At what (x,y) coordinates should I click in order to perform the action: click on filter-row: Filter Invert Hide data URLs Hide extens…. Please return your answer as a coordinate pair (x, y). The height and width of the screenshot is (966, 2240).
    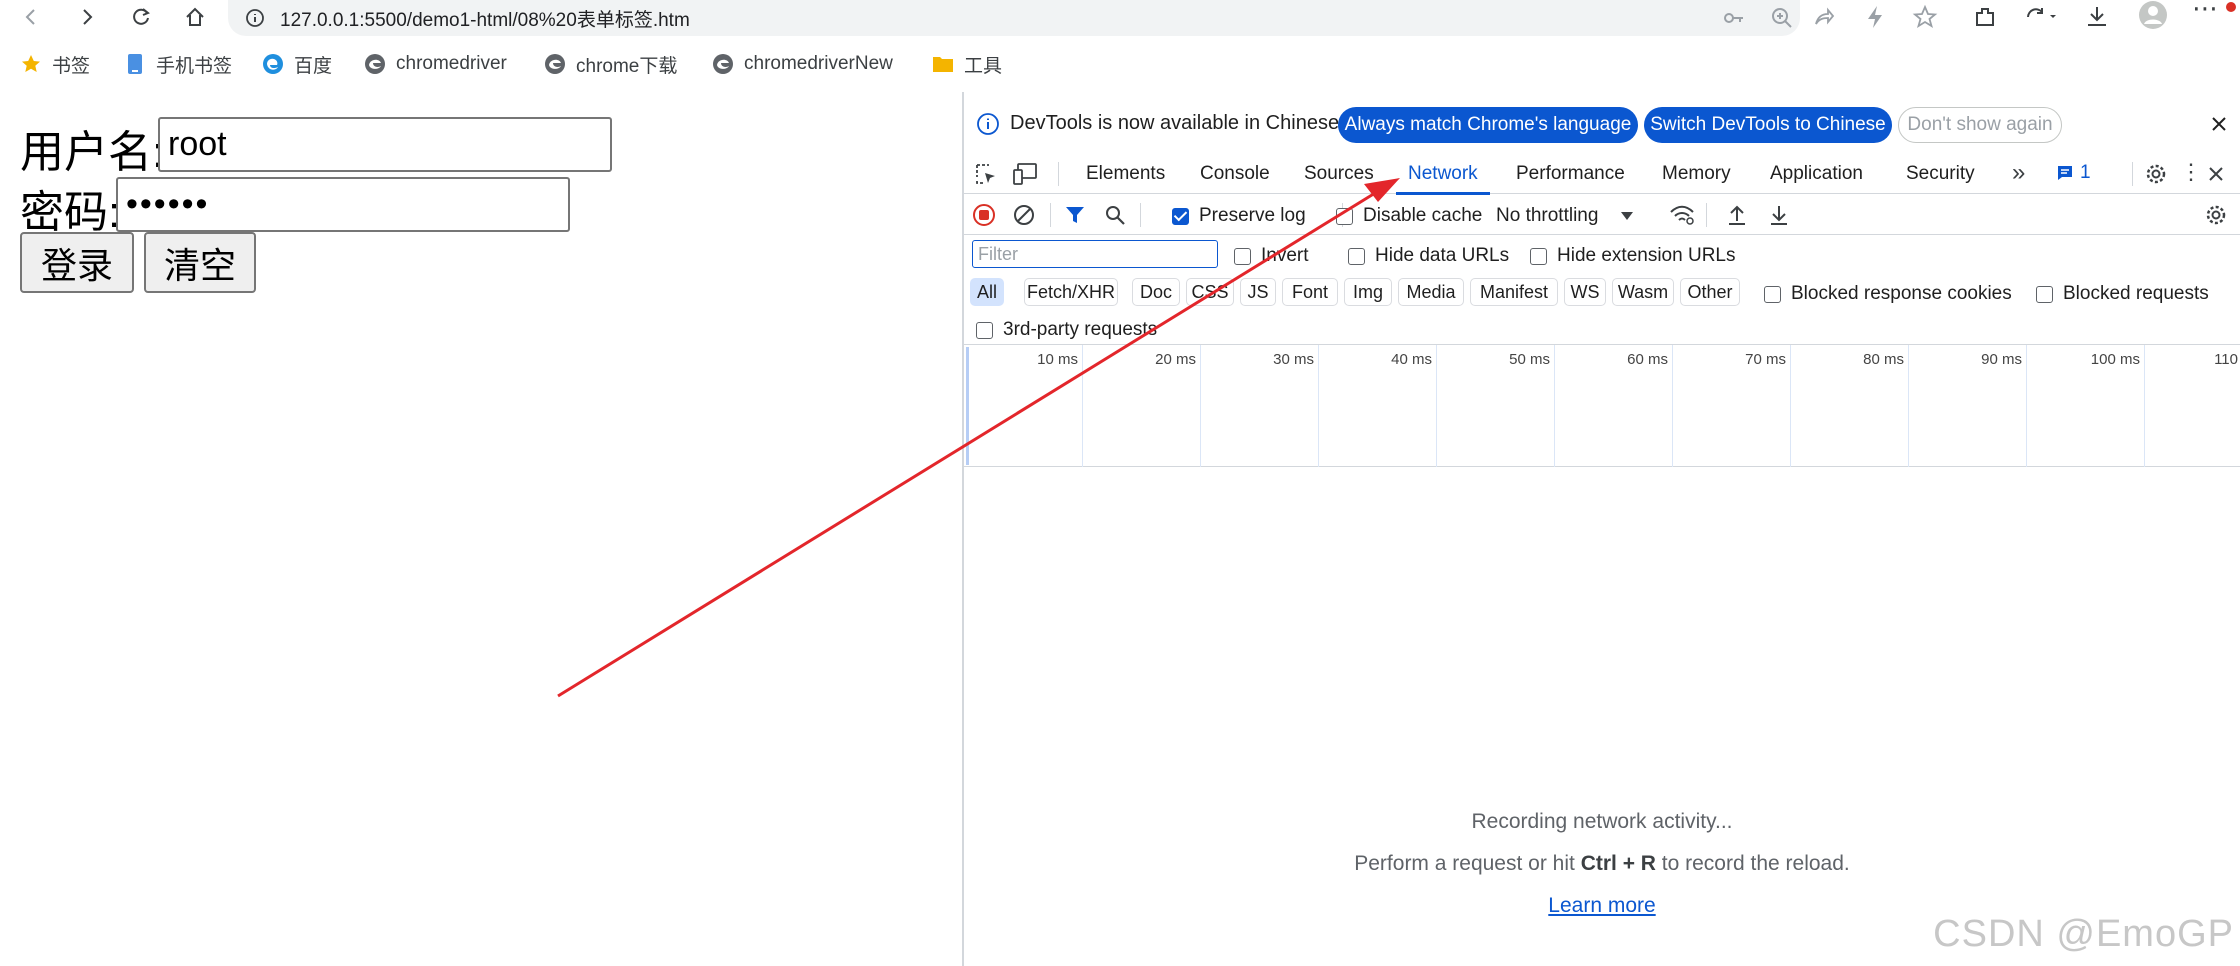
    Looking at the image, I should click on (1602, 254).